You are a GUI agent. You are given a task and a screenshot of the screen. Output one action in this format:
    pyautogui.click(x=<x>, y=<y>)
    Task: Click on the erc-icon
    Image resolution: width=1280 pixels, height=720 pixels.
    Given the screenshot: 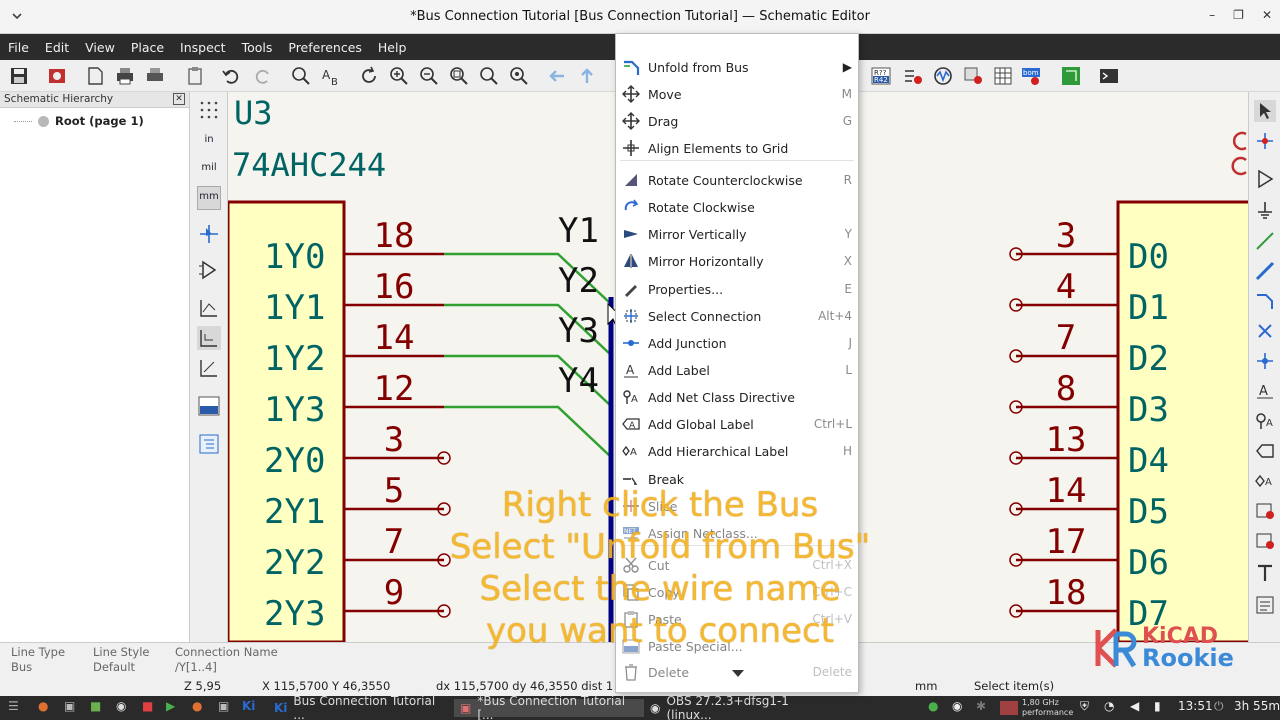 What is the action you would take?
    pyautogui.click(x=913, y=76)
    